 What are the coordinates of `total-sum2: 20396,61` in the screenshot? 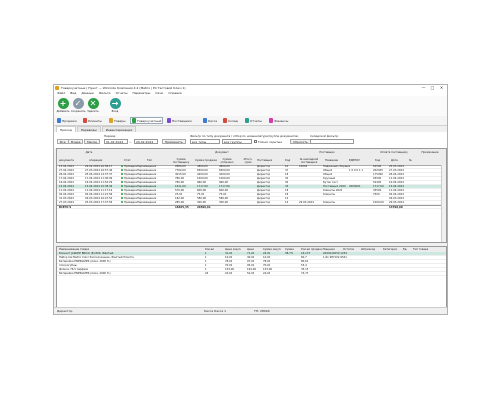 It's located at (204, 207).